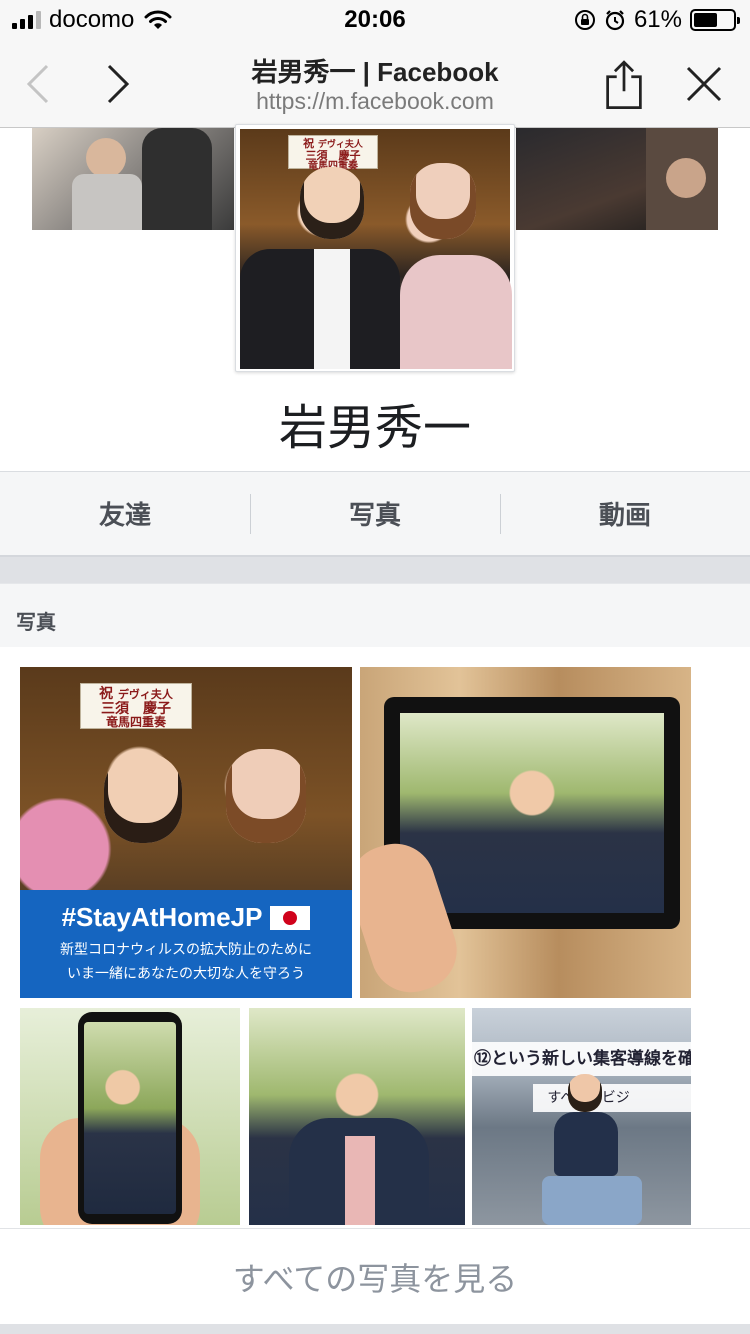 This screenshot has height=1334, width=750. I want to click on stay-at-home-line1: 新型コロナウィルスの拡大防止のために, so click(186, 950).